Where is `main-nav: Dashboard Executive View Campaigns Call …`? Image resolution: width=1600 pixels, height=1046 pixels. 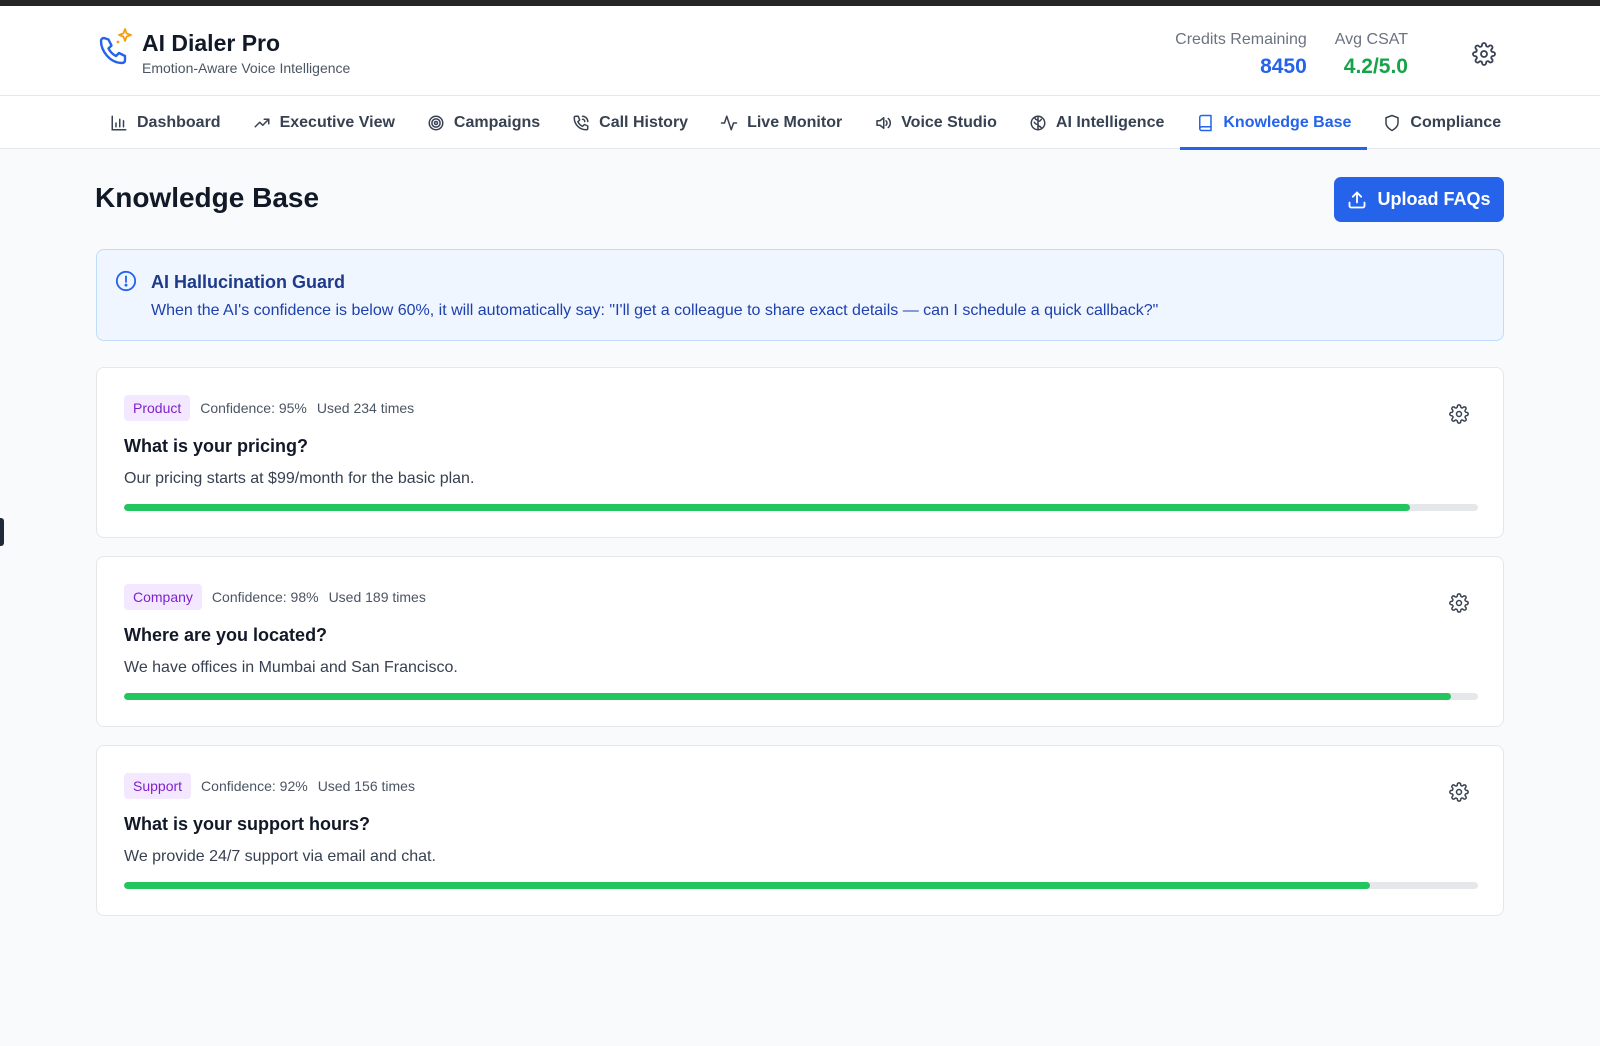
main-nav: Dashboard Executive View Campaigns Call … is located at coordinates (800, 123).